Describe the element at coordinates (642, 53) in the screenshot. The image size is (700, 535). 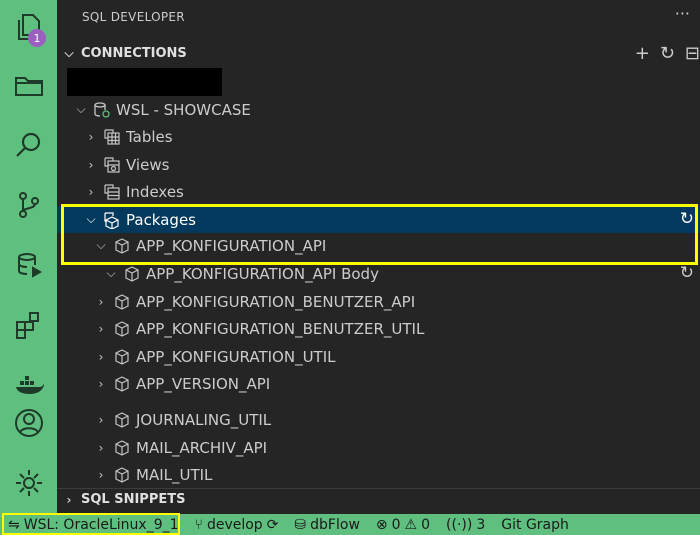
I see `add-connection-icon: +` at that location.